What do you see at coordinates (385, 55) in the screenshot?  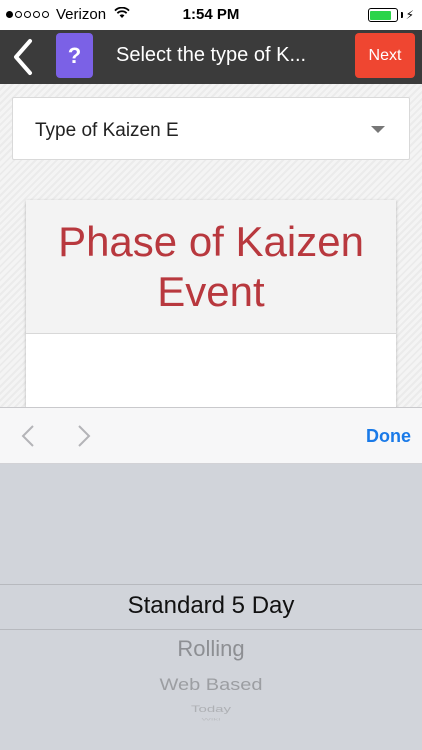 I see `next-button: Next` at bounding box center [385, 55].